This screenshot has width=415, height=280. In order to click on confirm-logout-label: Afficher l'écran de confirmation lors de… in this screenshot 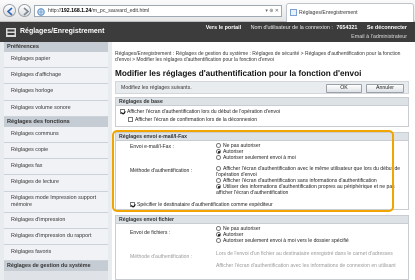, I will do `click(196, 120)`.